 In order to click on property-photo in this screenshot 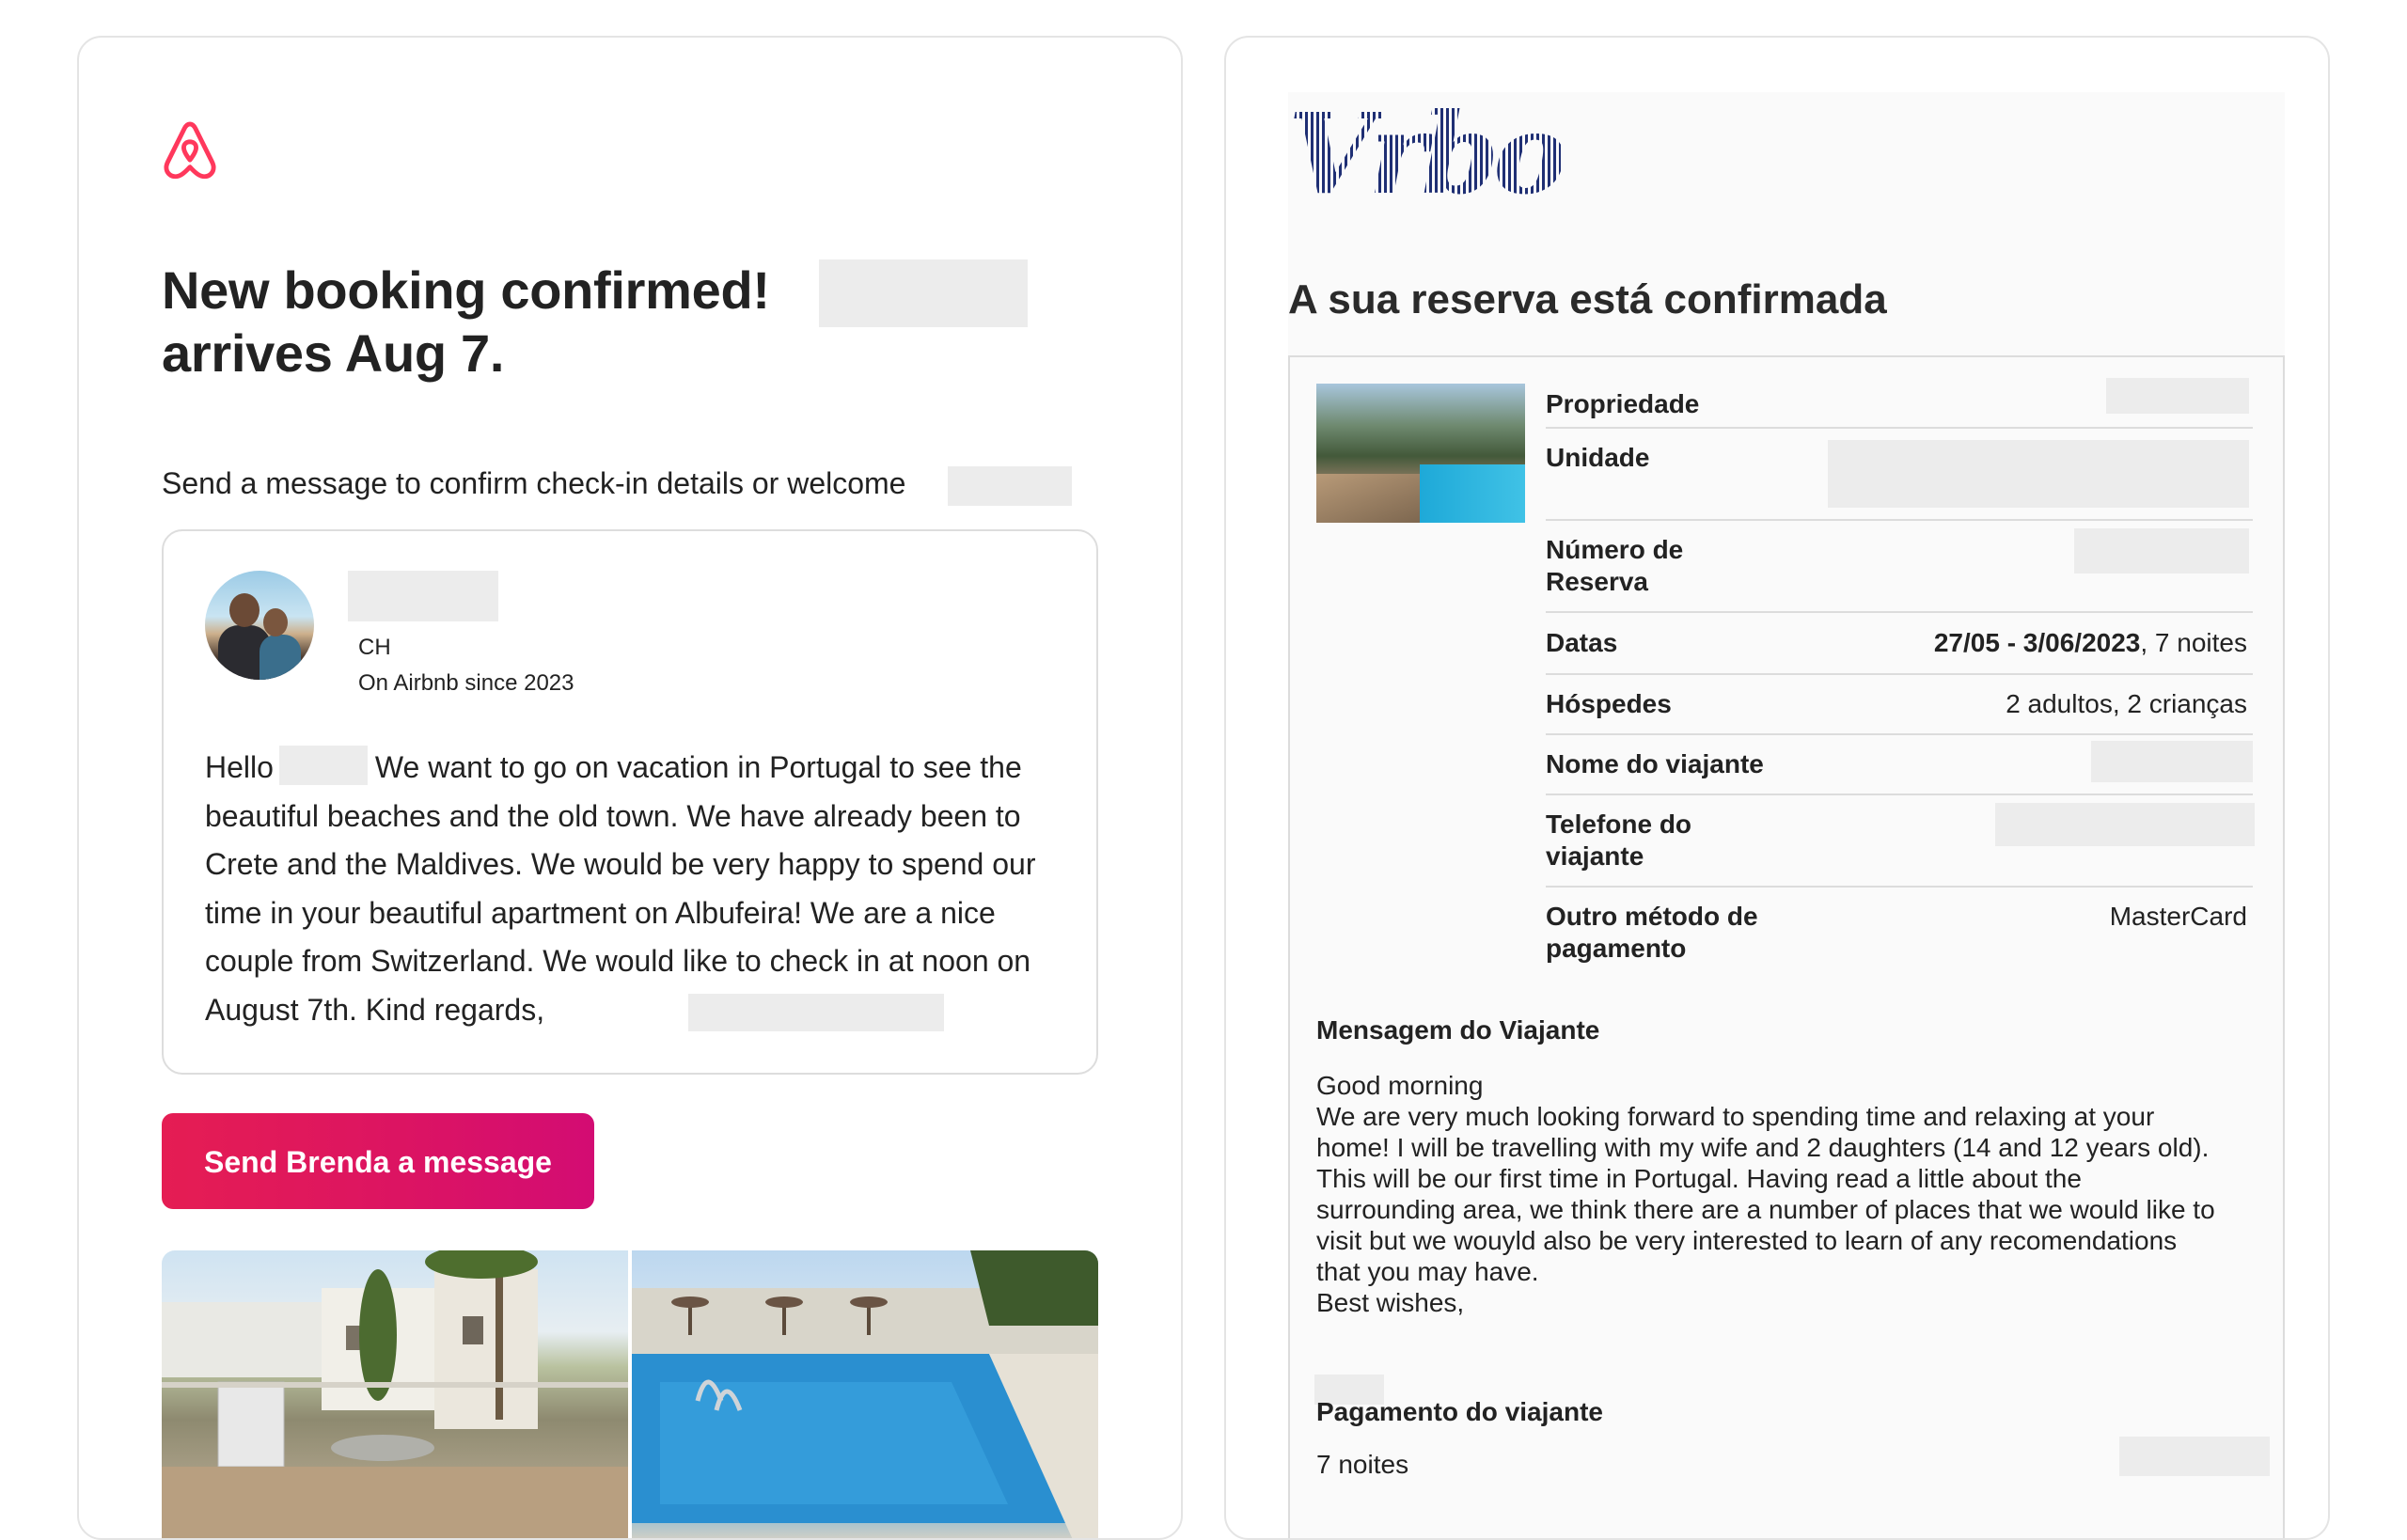, I will do `click(1420, 453)`.